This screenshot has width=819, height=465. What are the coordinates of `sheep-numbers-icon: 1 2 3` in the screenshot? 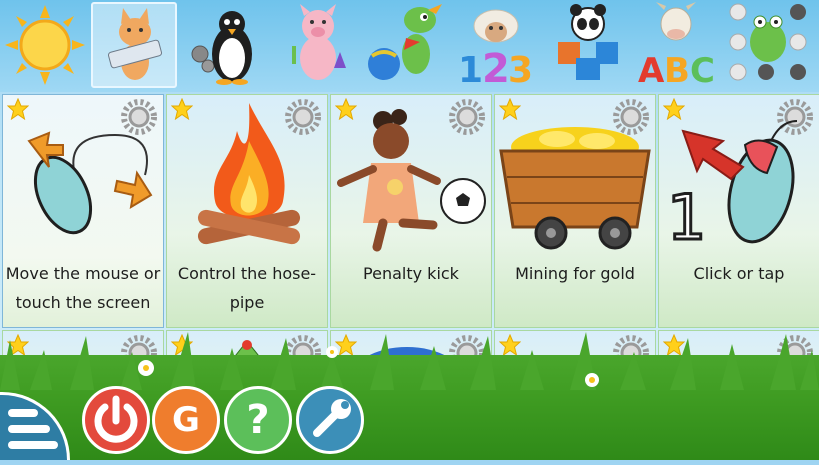 It's located at (495, 50).